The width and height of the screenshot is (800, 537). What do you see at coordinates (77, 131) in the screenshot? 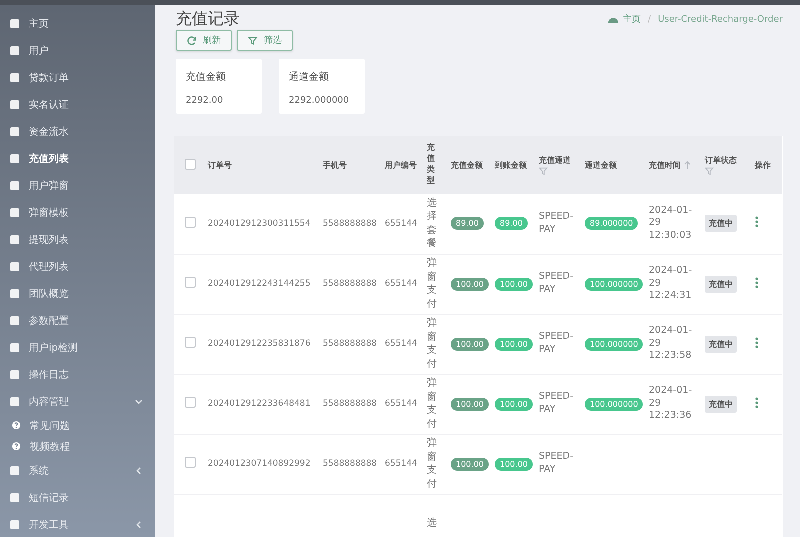
I see `sidebar-item: 资金流水` at bounding box center [77, 131].